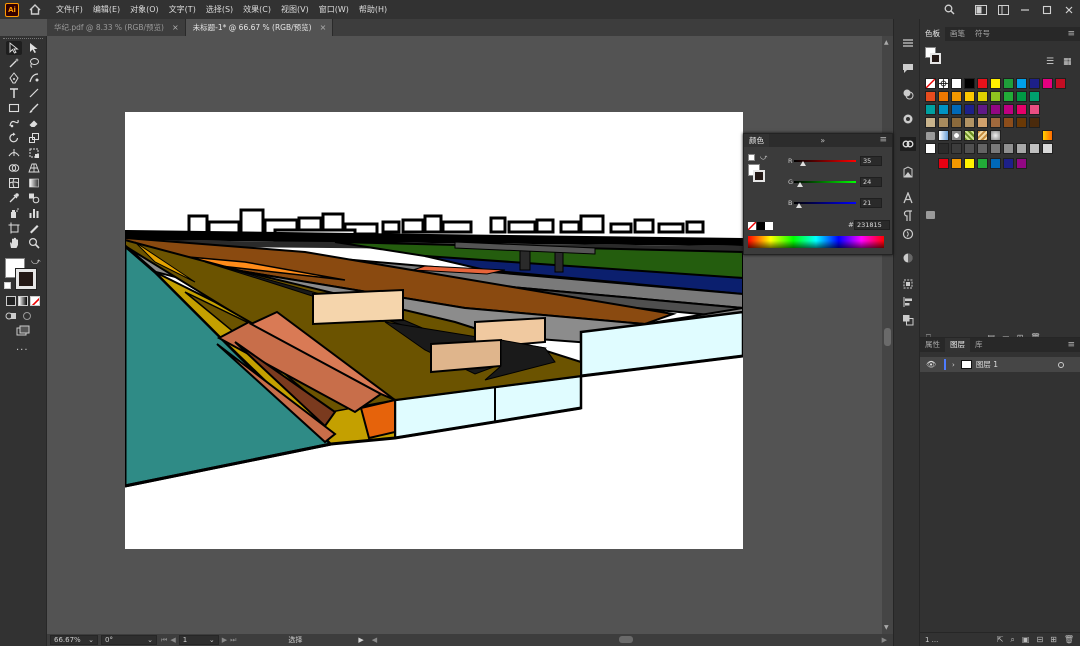  What do you see at coordinates (840, 204) in the screenshot?
I see `blue-slider: B 21` at bounding box center [840, 204].